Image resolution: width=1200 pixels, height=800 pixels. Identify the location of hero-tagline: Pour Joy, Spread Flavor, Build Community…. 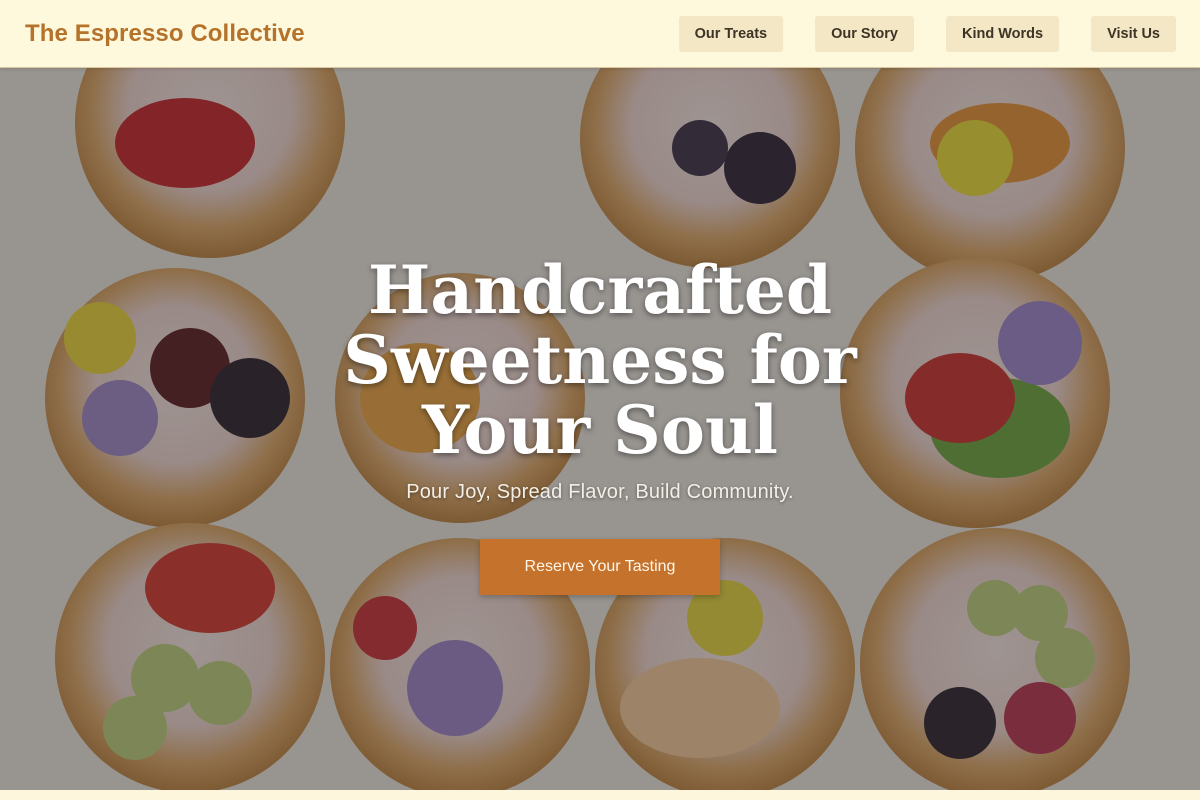
(600, 492).